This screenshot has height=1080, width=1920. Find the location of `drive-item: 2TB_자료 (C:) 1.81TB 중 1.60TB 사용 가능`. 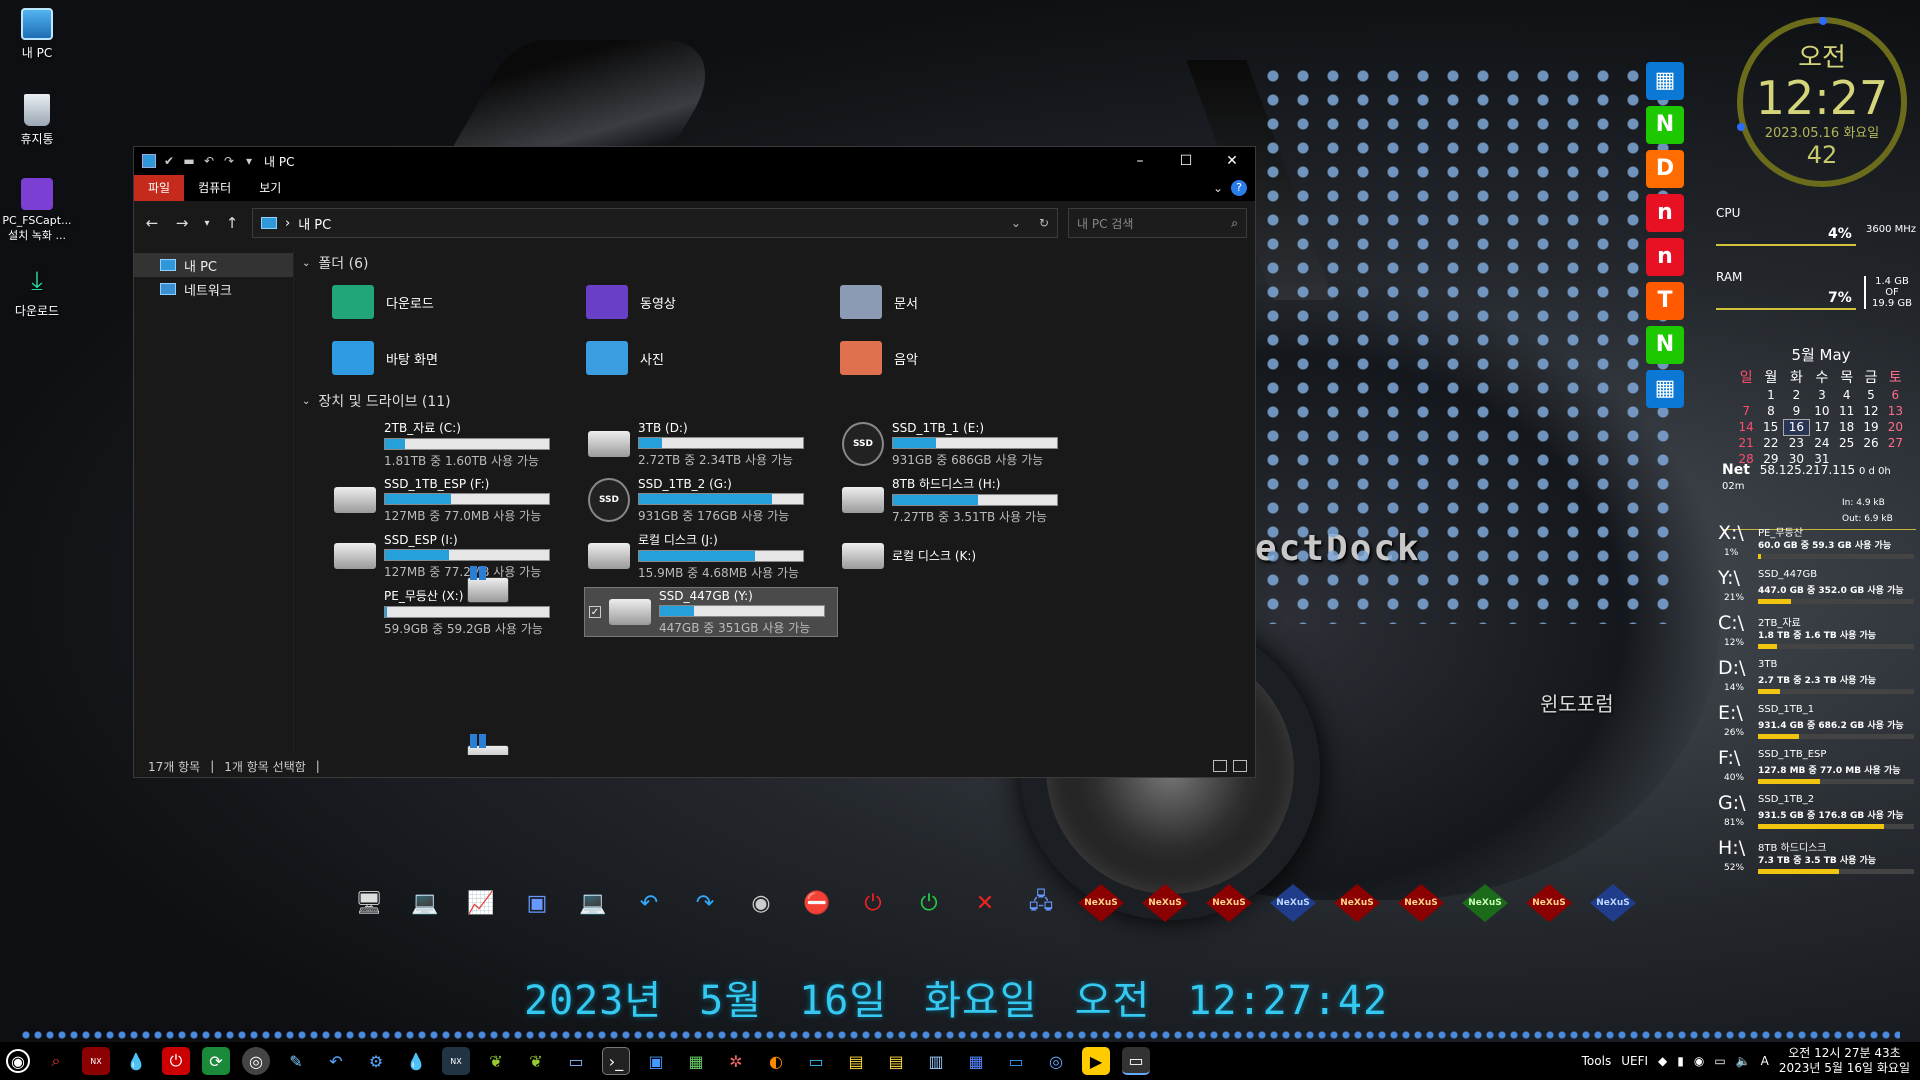

drive-item: 2TB_자료 (C:) 1.81TB 중 1.60TB 사용 가능 is located at coordinates (457, 511).